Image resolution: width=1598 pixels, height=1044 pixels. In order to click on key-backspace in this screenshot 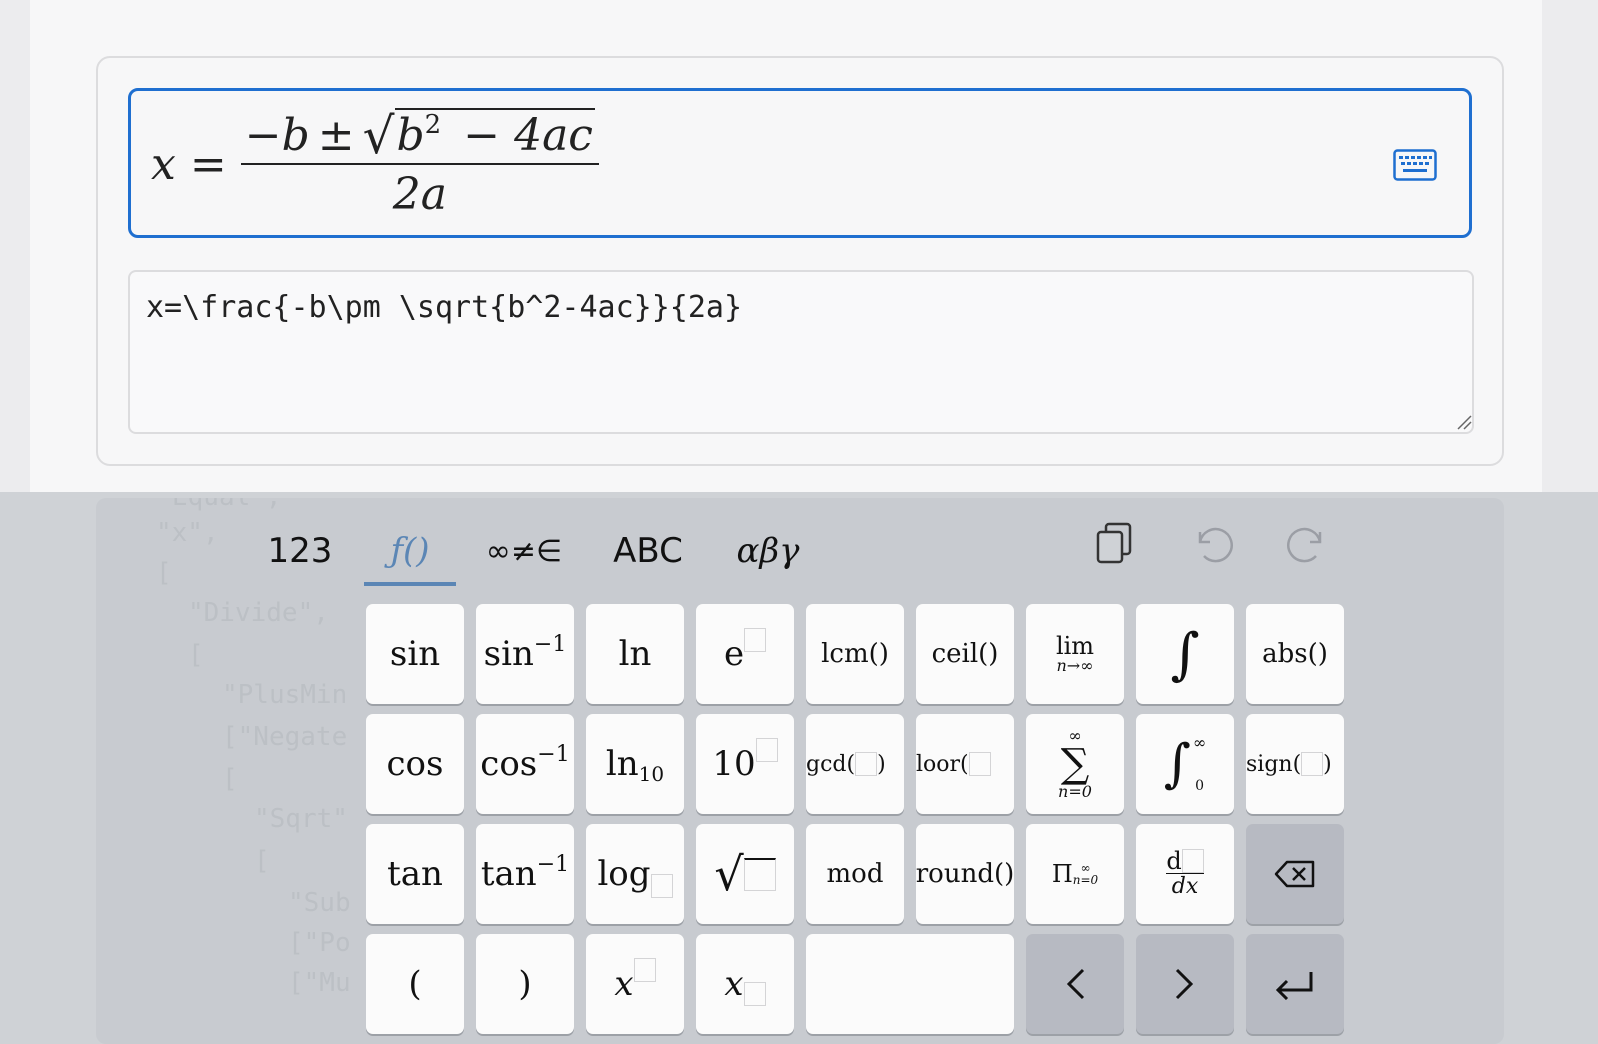, I will do `click(1295, 874)`.